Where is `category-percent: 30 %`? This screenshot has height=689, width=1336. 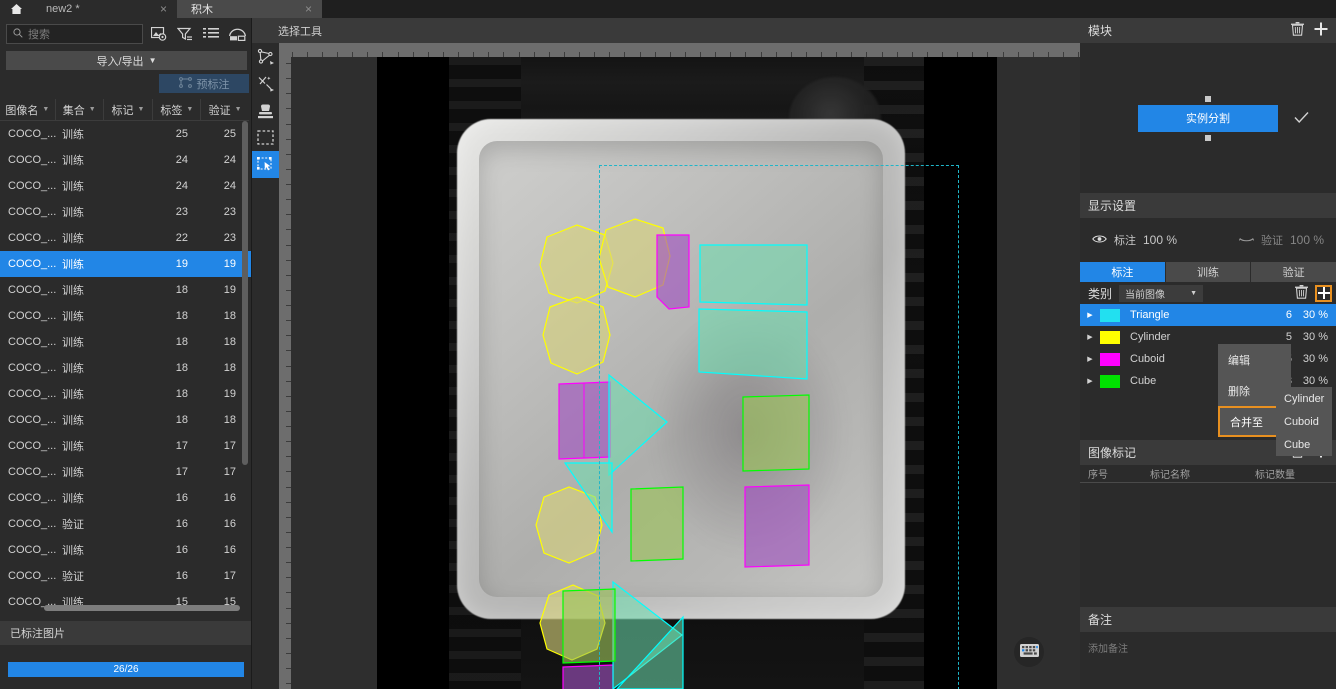 category-percent: 30 % is located at coordinates (1315, 337).